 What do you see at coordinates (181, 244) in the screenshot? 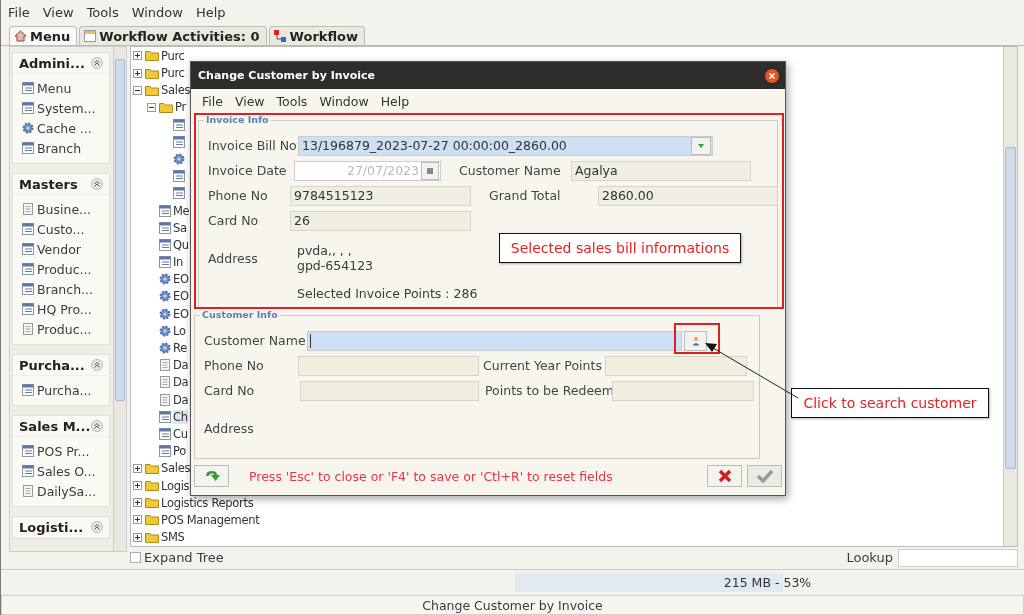
I see `tree-item: Qu` at bounding box center [181, 244].